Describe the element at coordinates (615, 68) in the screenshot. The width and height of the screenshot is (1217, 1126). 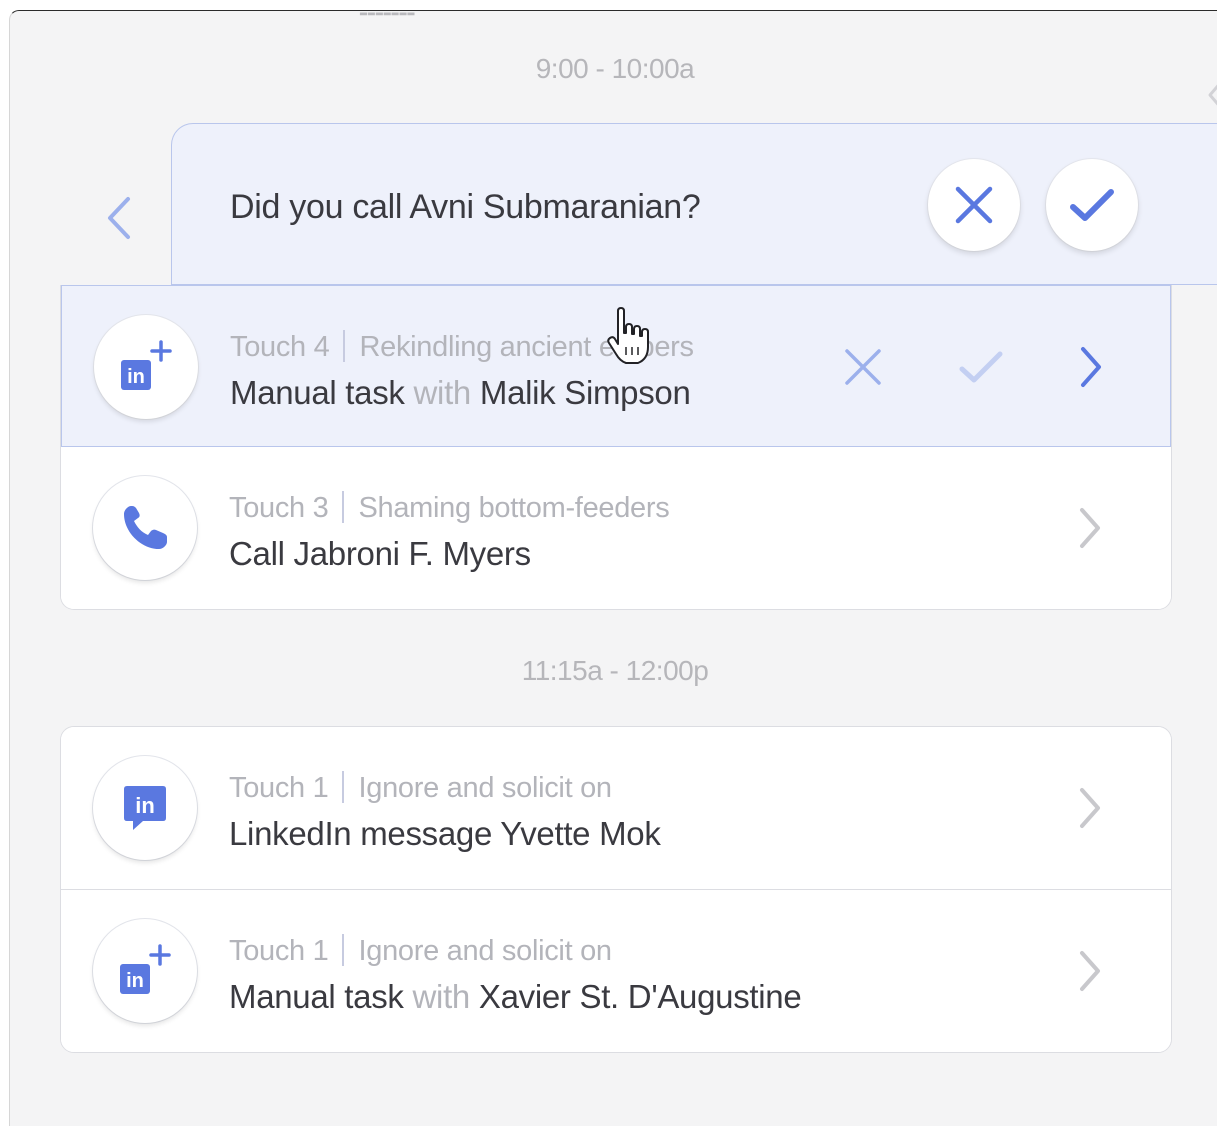
I see `time-slot-header: 9:00 - 10:00a` at that location.